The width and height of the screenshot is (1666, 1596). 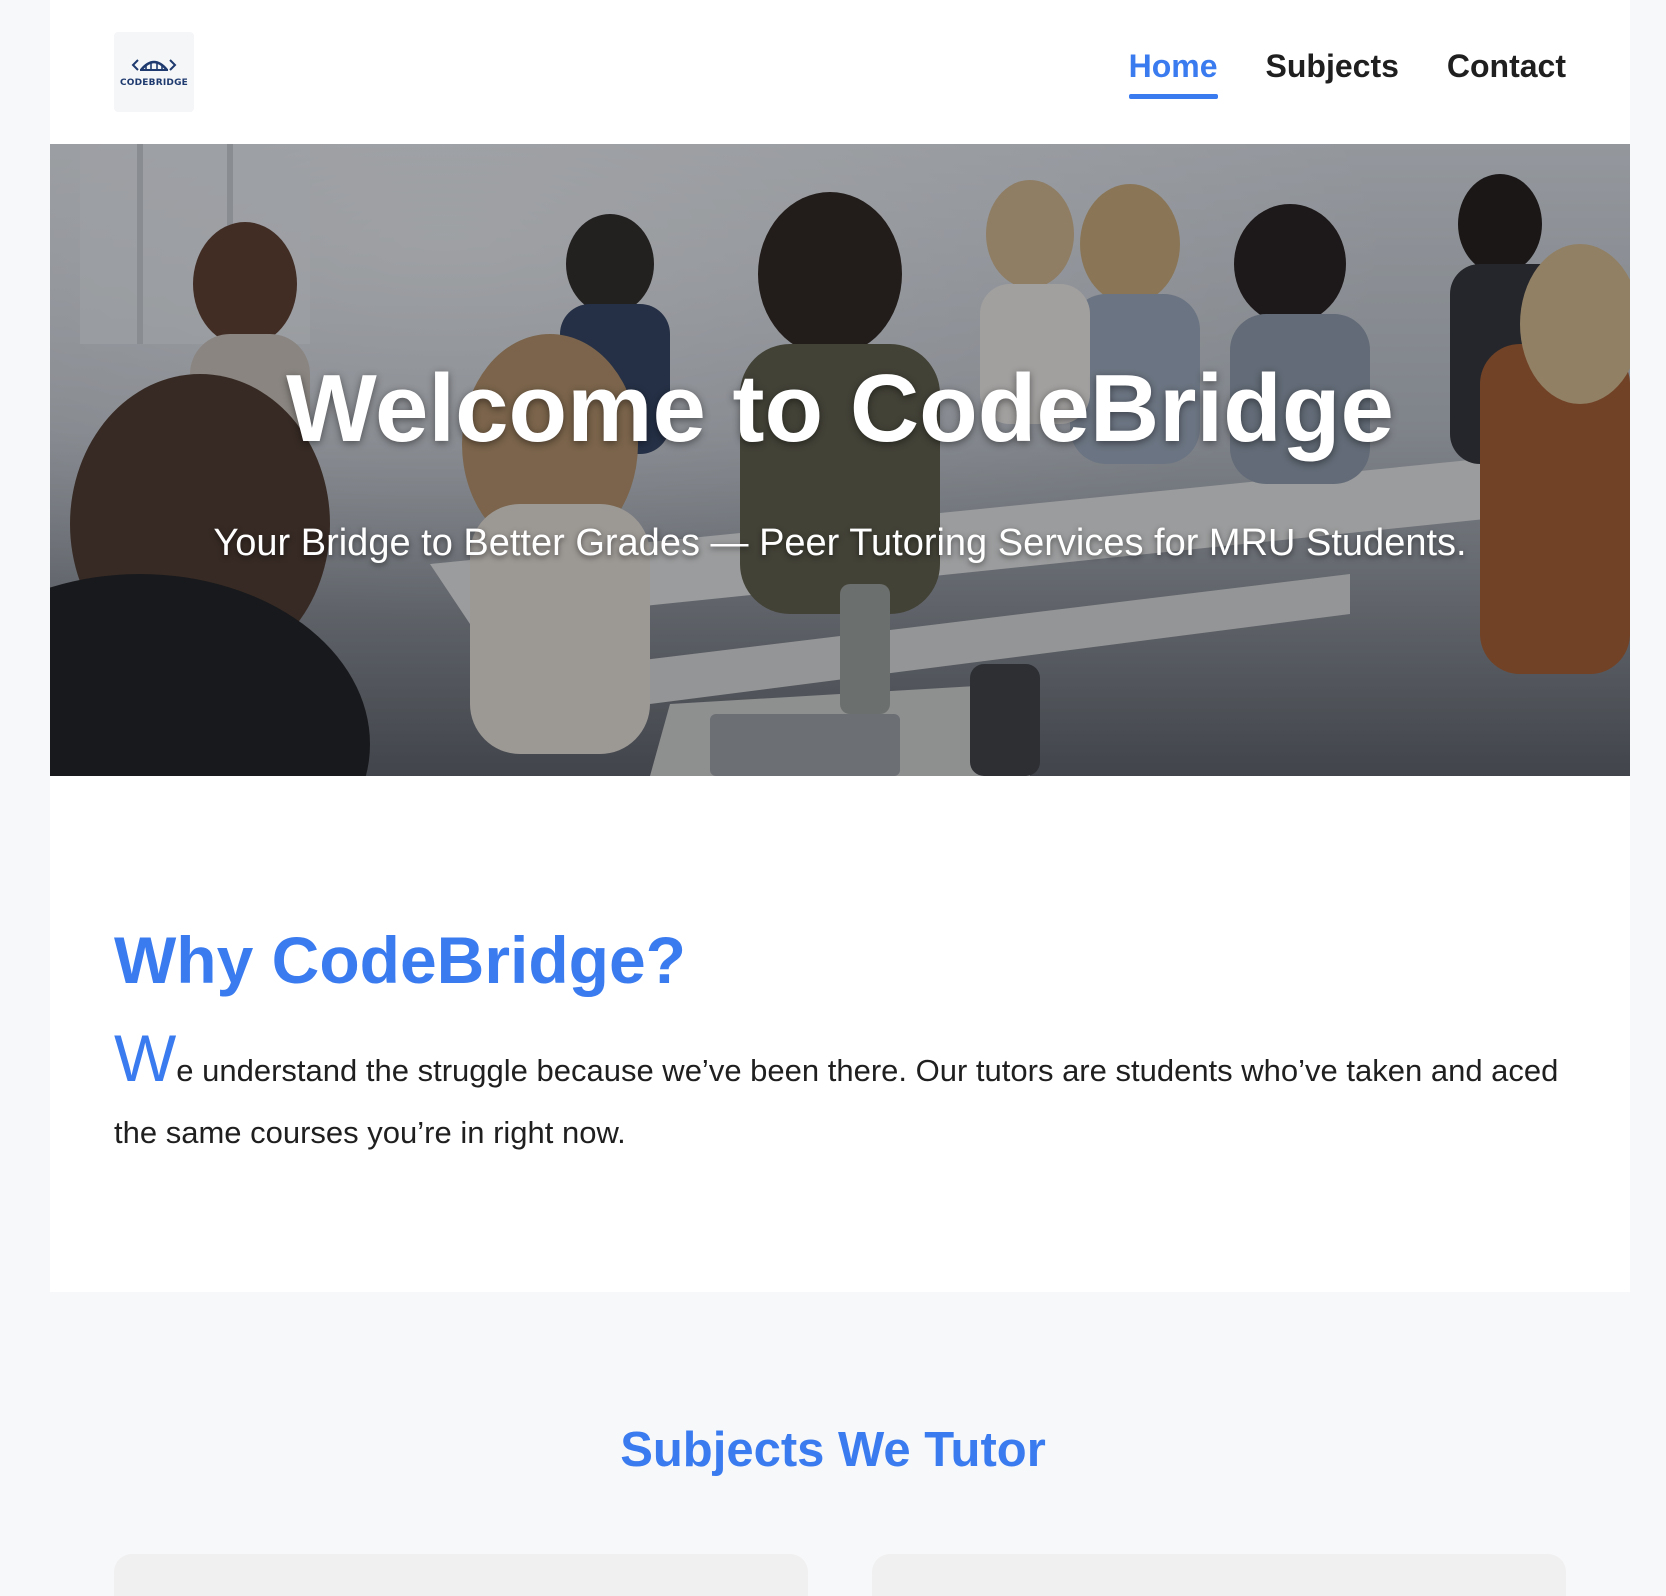 What do you see at coordinates (154, 65) in the screenshot?
I see `bridge-icon` at bounding box center [154, 65].